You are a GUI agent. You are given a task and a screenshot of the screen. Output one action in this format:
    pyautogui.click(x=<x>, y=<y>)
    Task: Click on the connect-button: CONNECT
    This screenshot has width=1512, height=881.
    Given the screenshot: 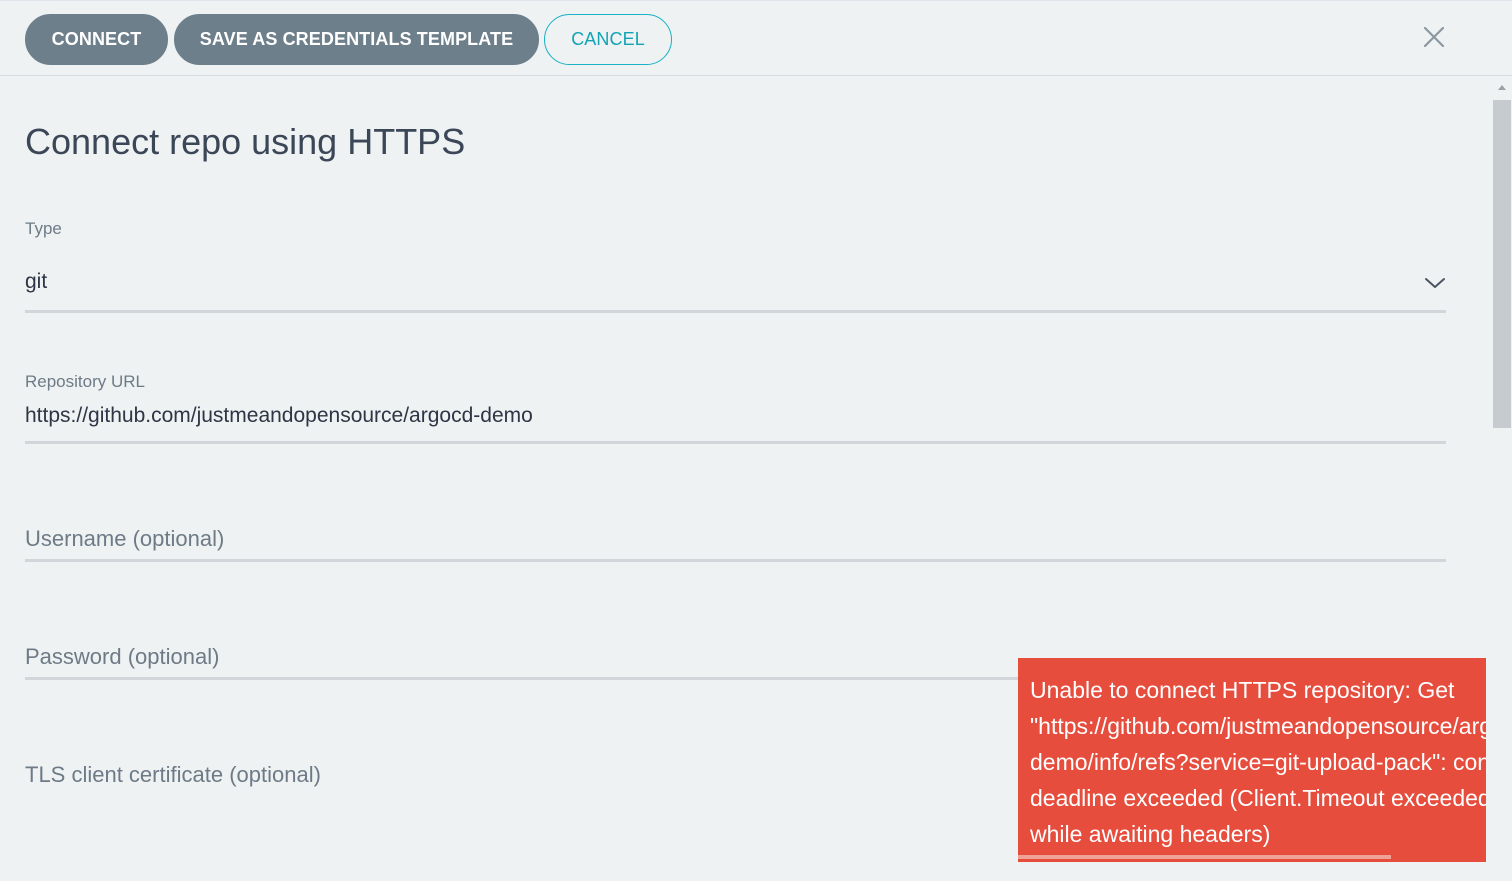 What is the action you would take?
    pyautogui.click(x=96, y=39)
    